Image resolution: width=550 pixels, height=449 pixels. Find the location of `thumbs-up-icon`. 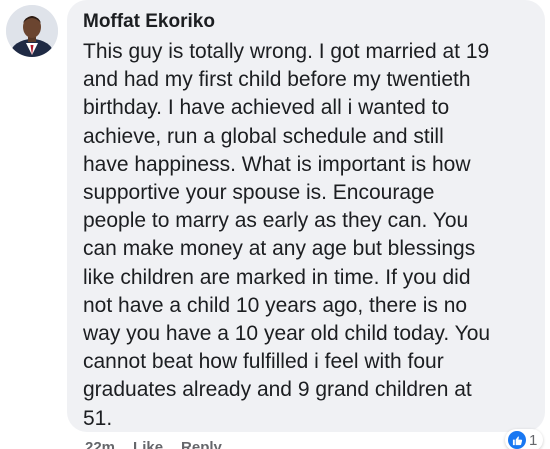

thumbs-up-icon is located at coordinates (517, 440).